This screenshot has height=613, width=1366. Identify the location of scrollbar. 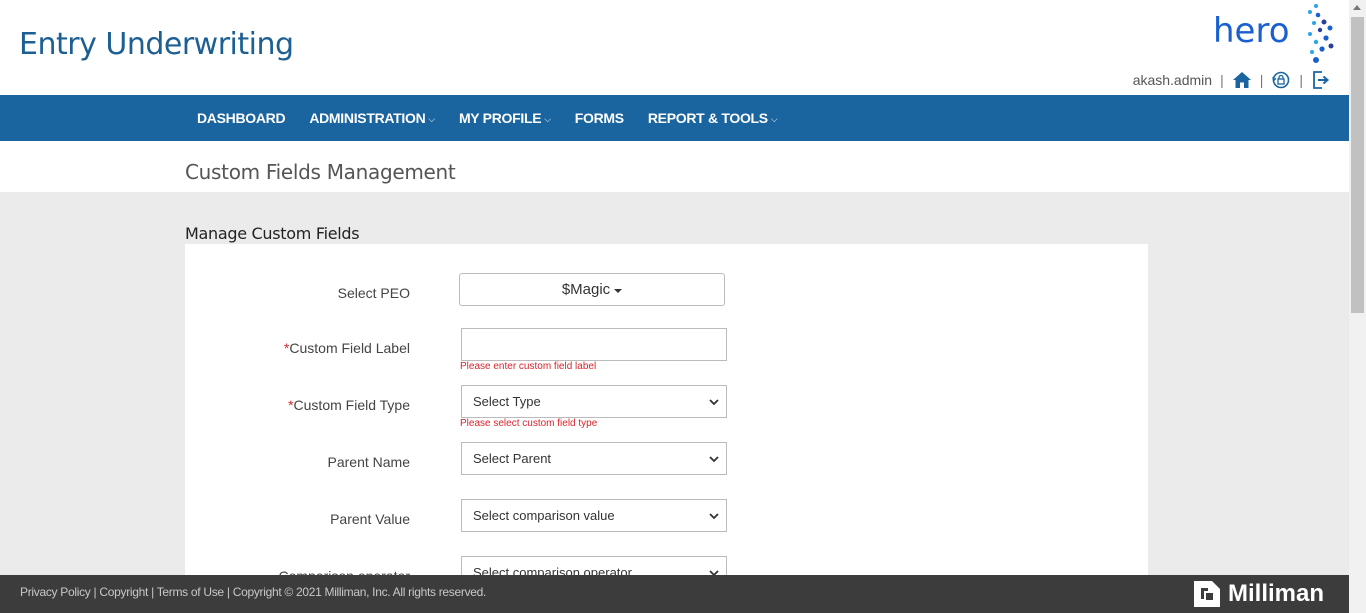
(1357, 306).